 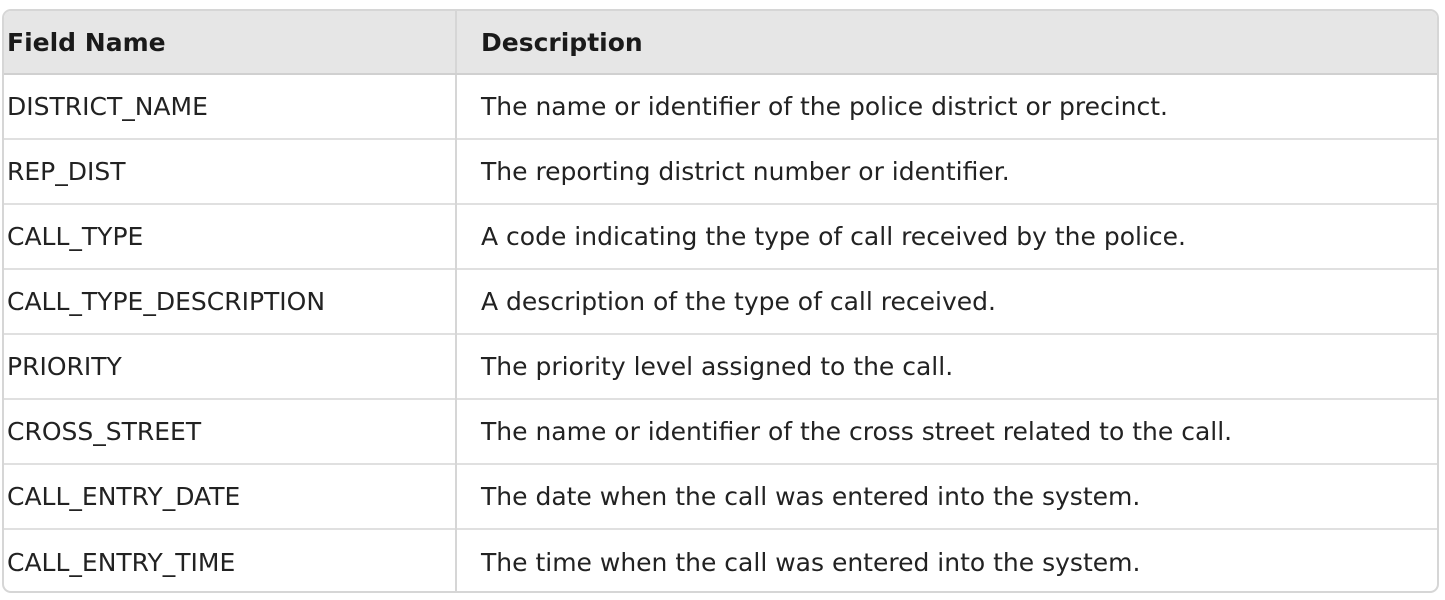 I want to click on column-header-description: Description, so click(x=946, y=43).